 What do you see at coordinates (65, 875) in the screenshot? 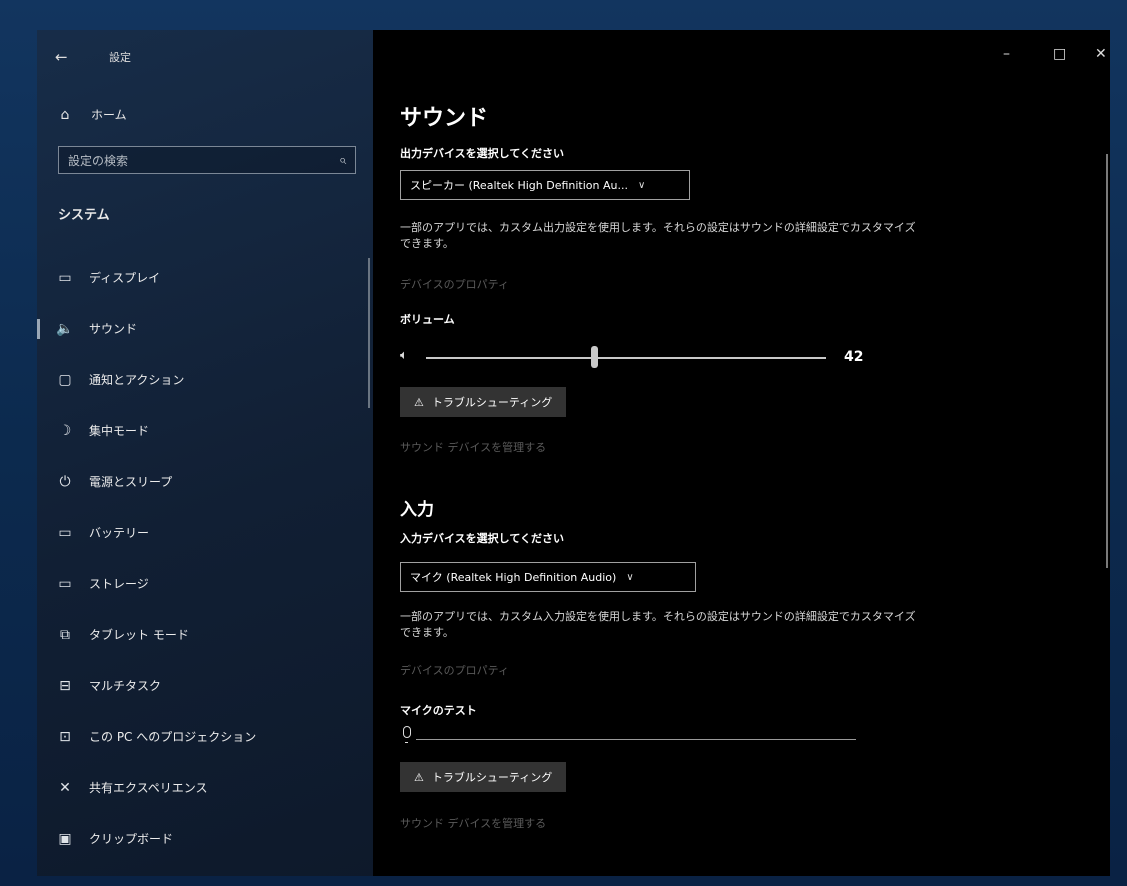
I see `remote-desktop-icon: ✓` at bounding box center [65, 875].